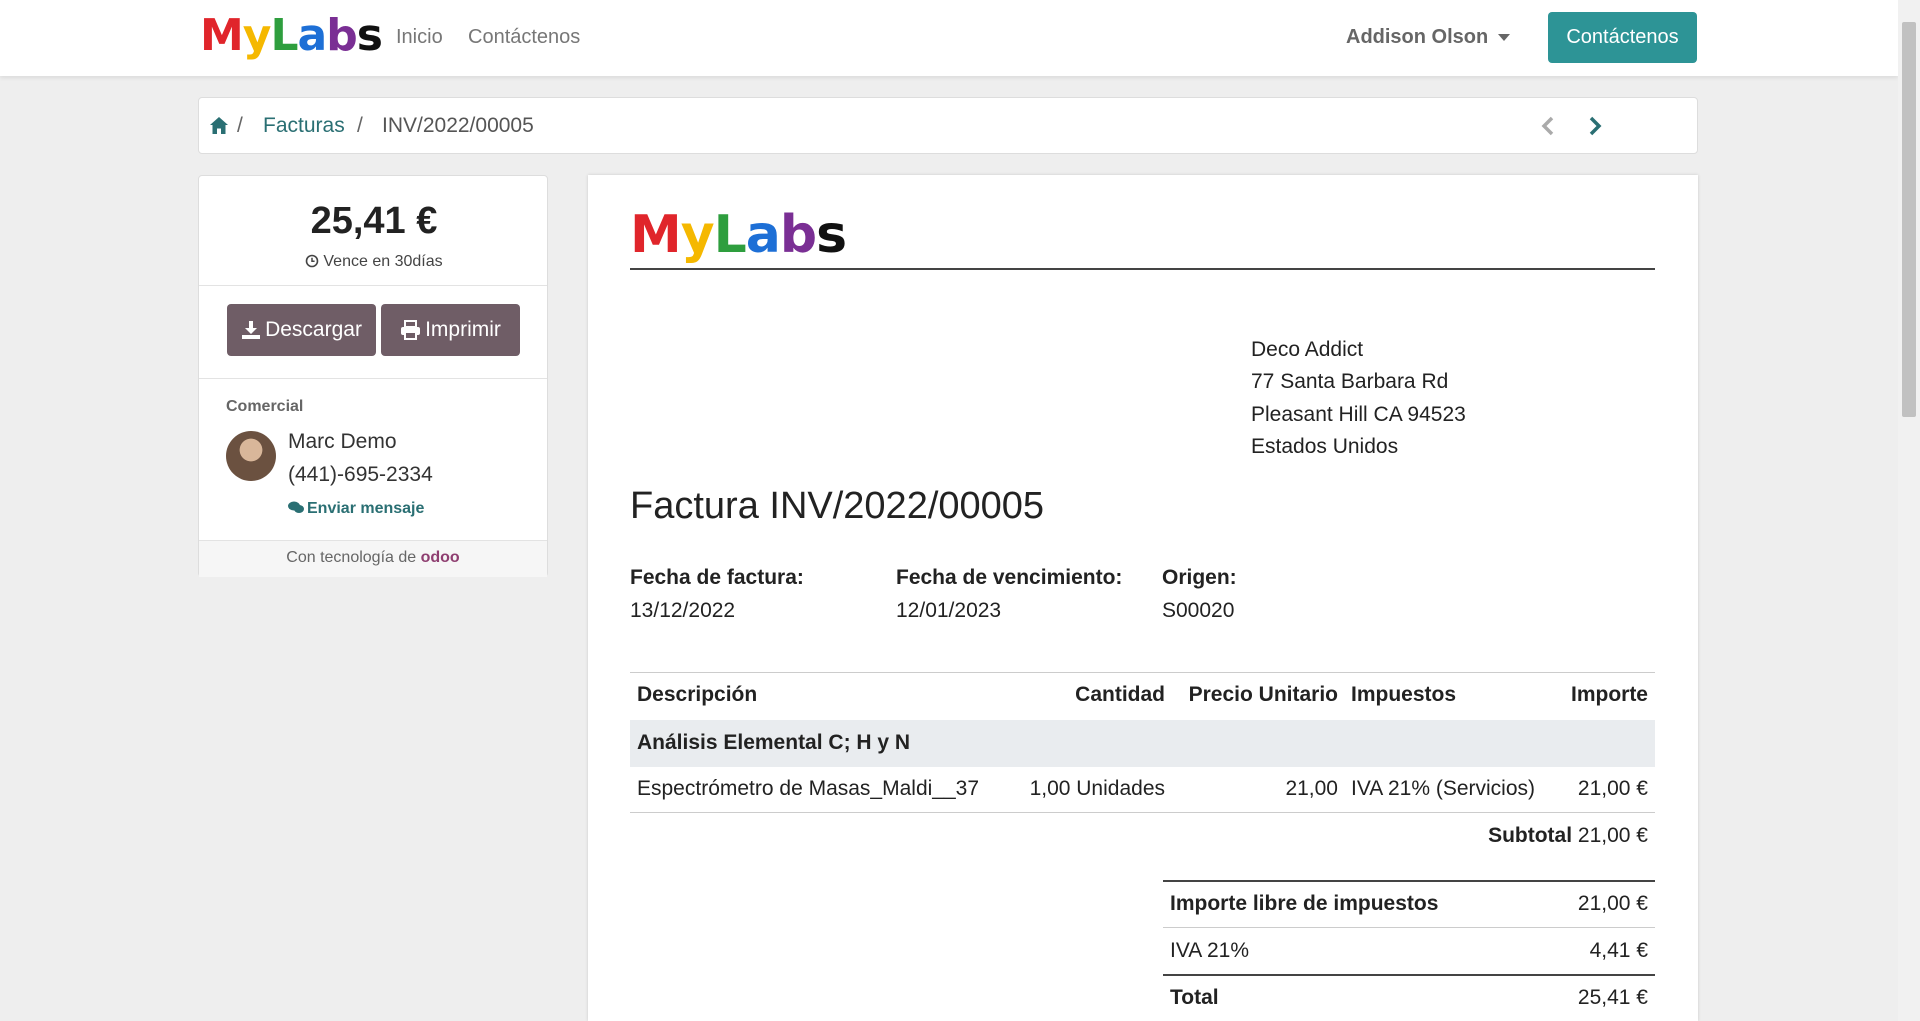  What do you see at coordinates (296, 507) in the screenshot?
I see `chat-icon` at bounding box center [296, 507].